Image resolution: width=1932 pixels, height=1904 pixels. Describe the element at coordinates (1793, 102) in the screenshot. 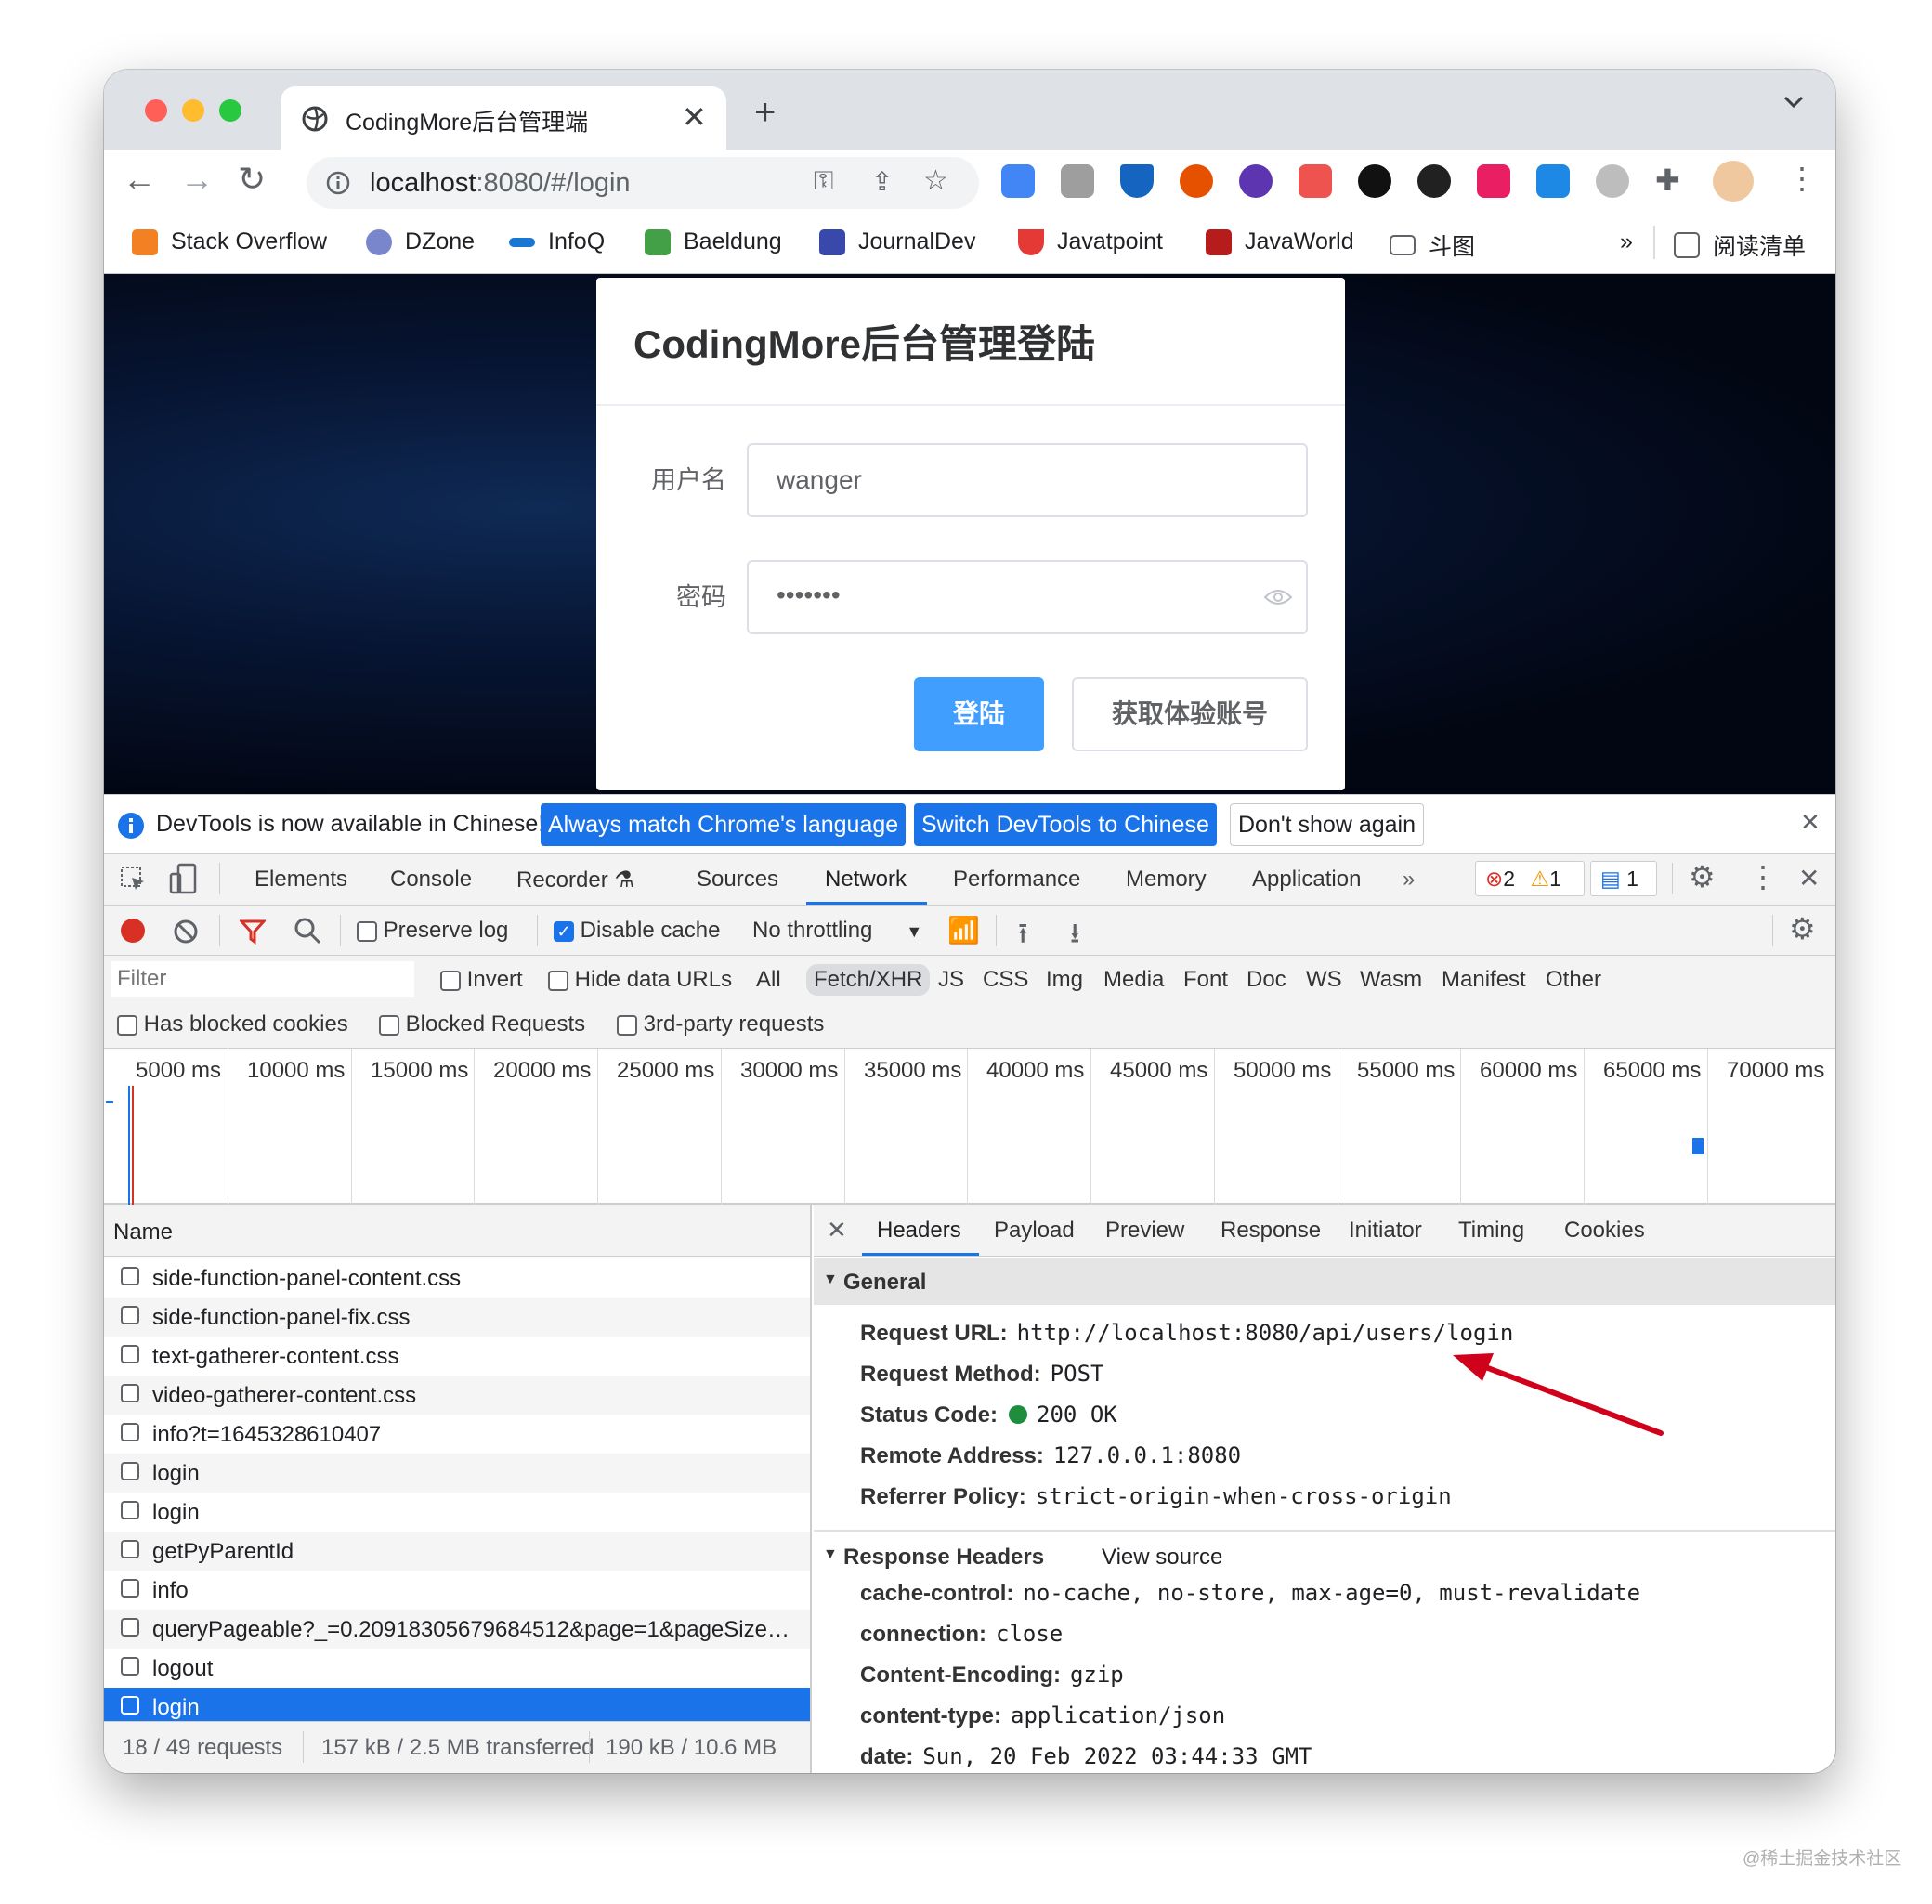

I see `tab-search-chevron-icon` at that location.